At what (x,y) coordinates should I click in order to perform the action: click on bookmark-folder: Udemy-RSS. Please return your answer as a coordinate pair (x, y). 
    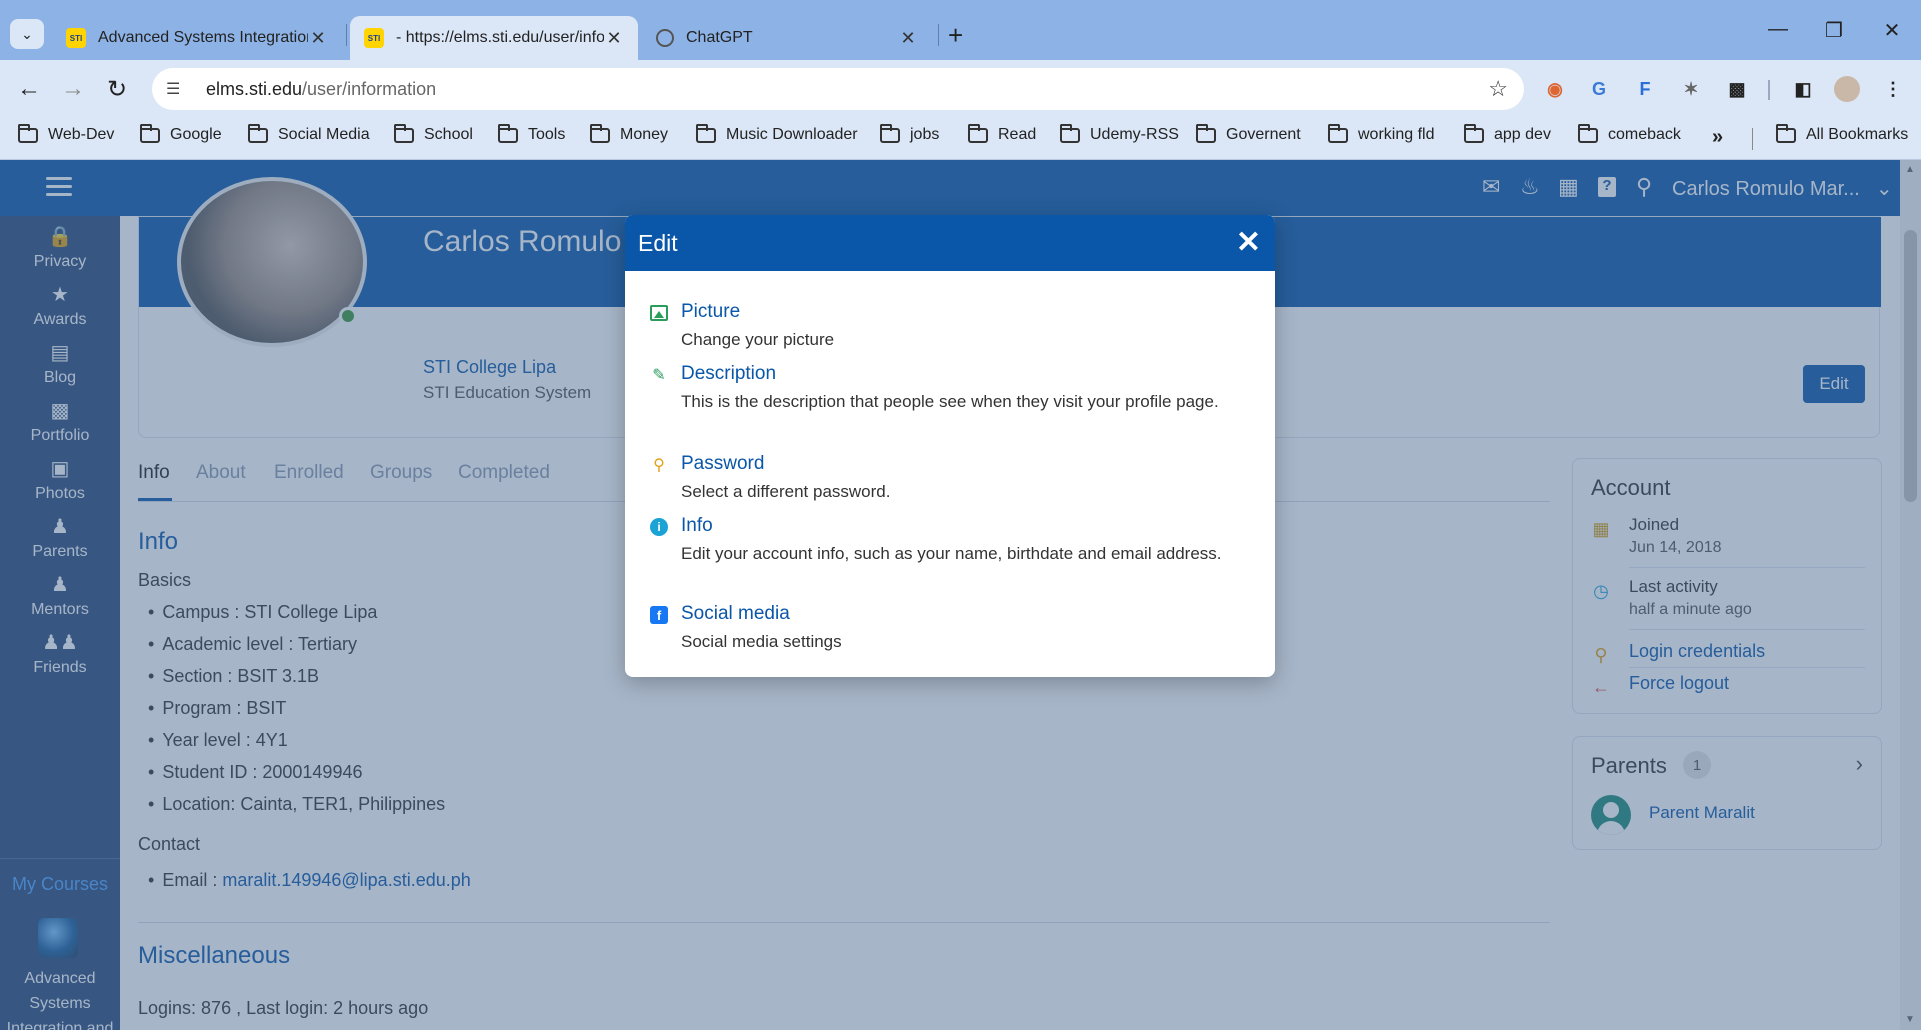
    Looking at the image, I should click on (1119, 133).